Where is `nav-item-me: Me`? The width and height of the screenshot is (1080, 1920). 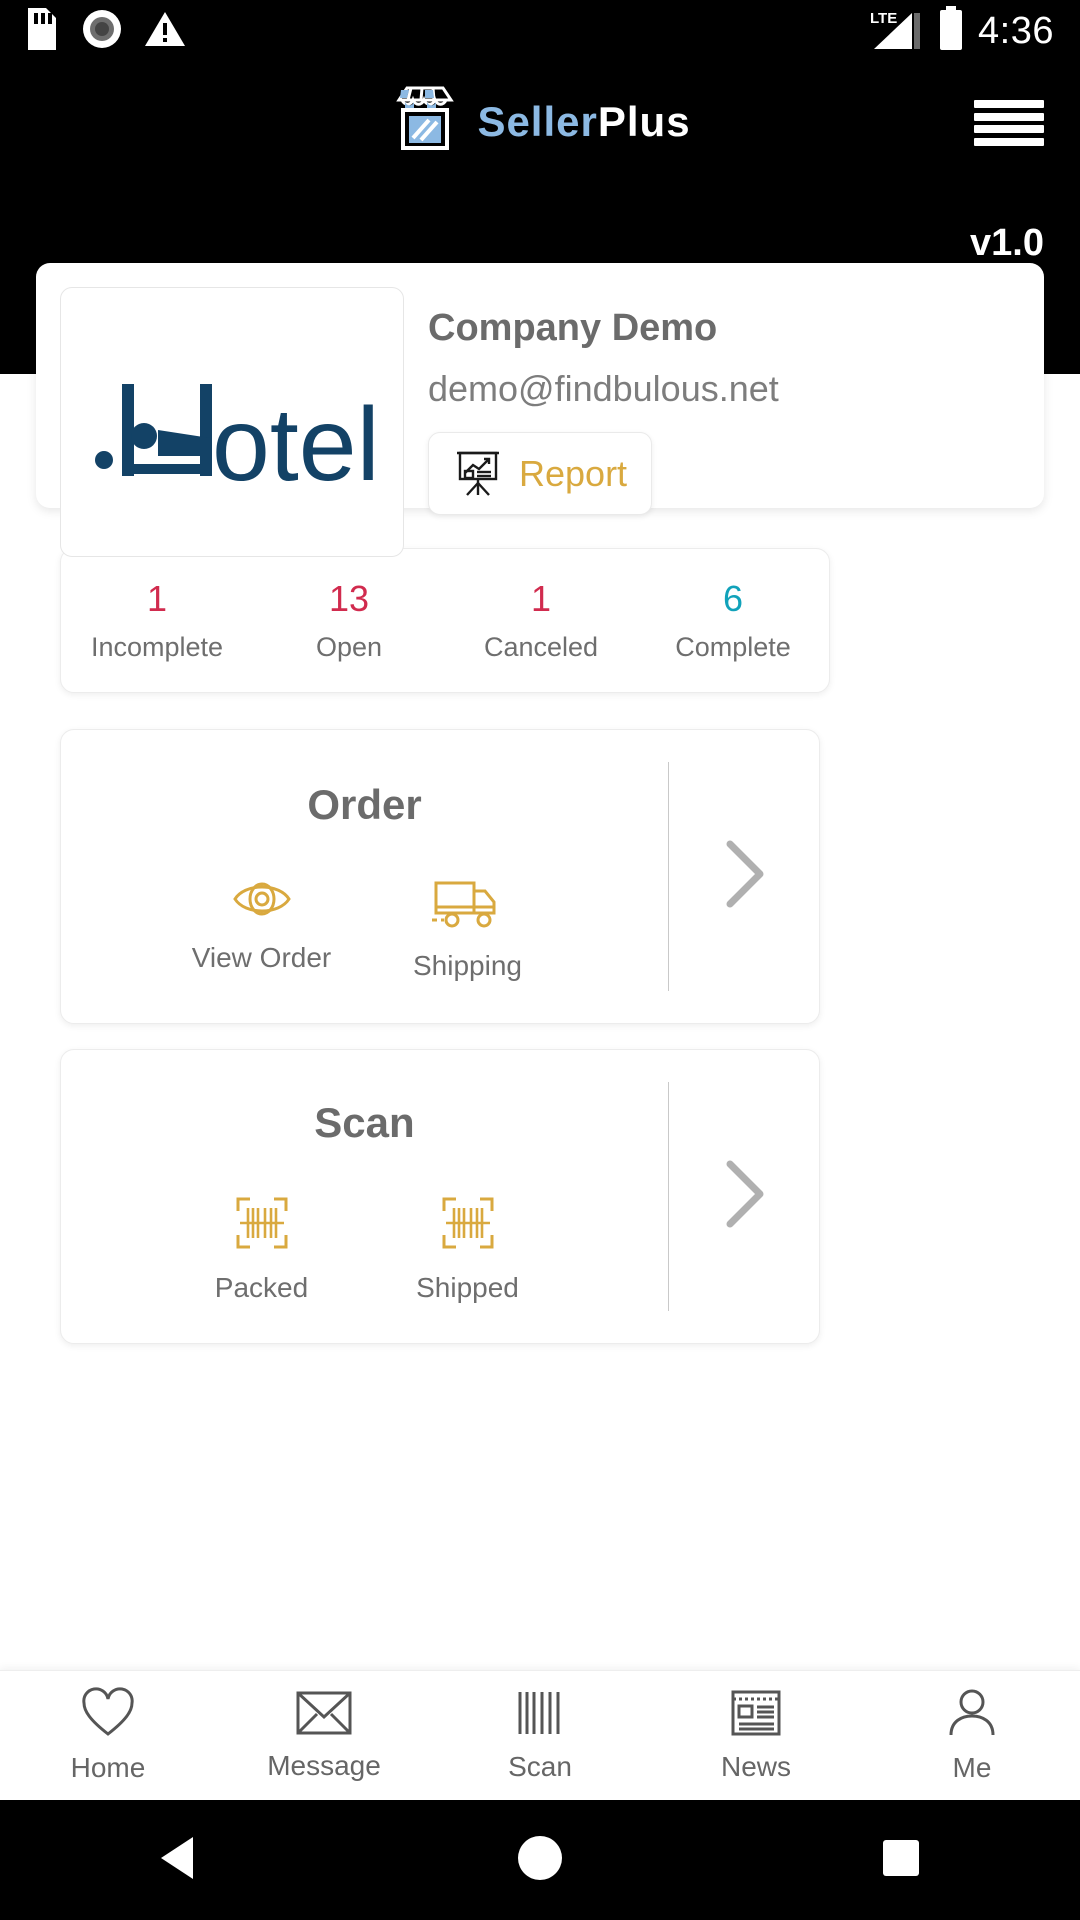
nav-item-me: Me is located at coordinates (972, 1735).